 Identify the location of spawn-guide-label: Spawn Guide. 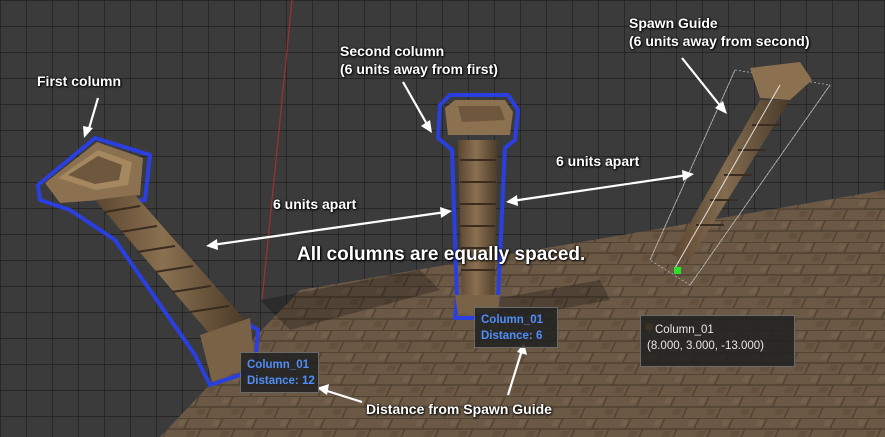
(673, 23).